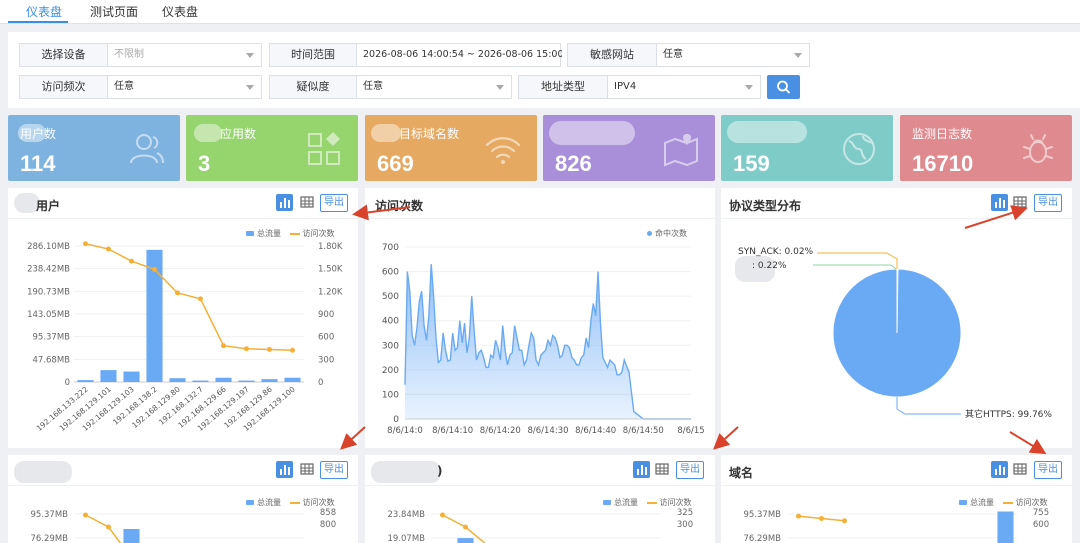  I want to click on y2-tick-label: 858, so click(328, 513).